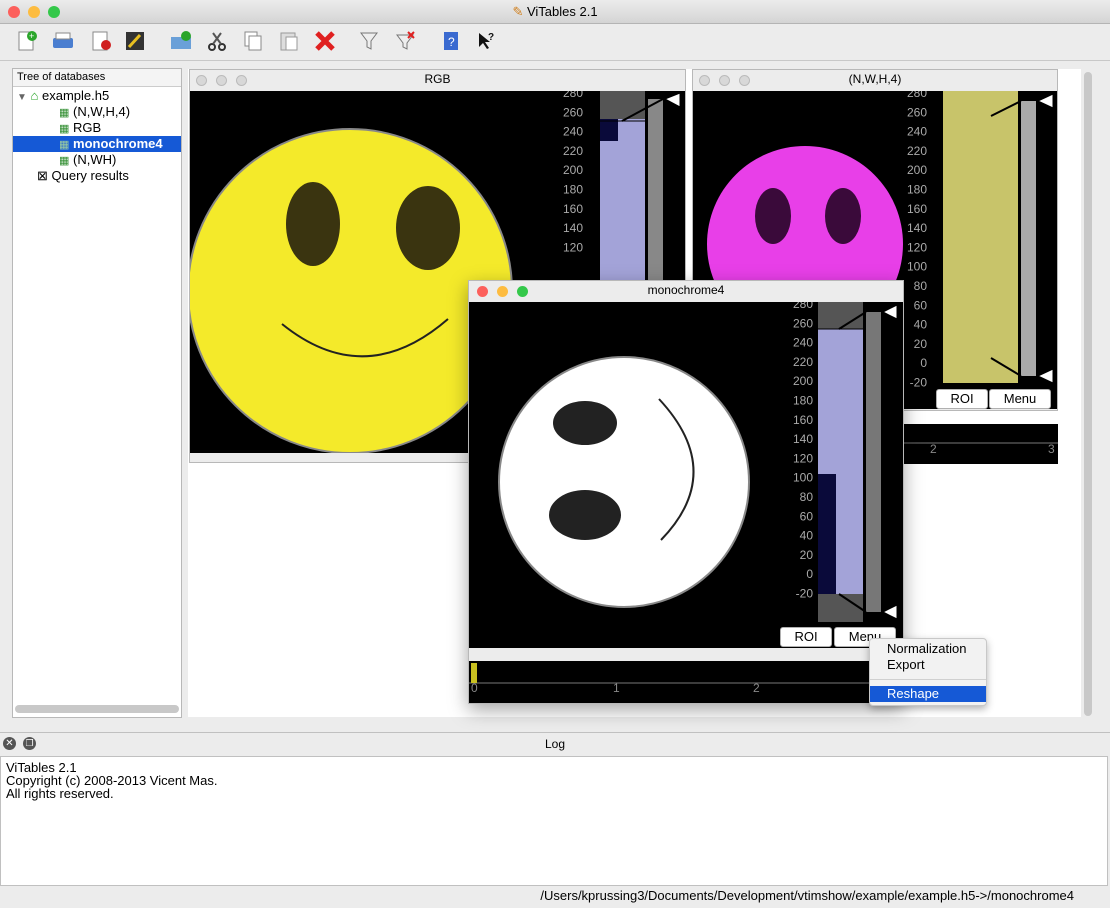  Describe the element at coordinates (607, 186) in the screenshot. I see `rgb-histogram: 280 260 240 220 200 180 160 140 120` at that location.